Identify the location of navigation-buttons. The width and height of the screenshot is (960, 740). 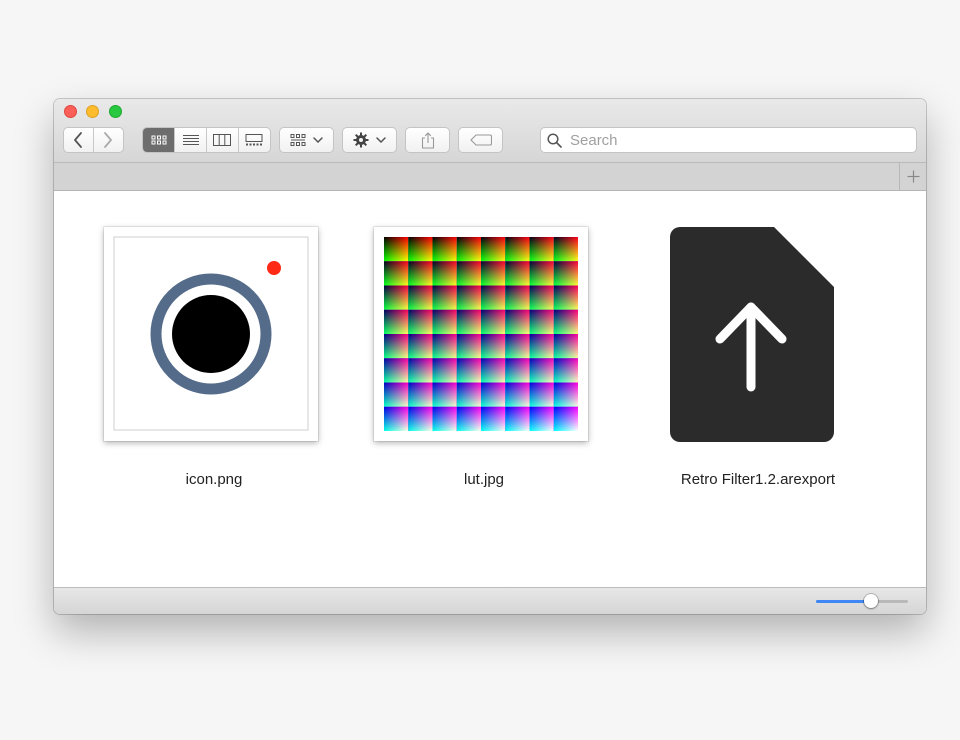
(93, 140).